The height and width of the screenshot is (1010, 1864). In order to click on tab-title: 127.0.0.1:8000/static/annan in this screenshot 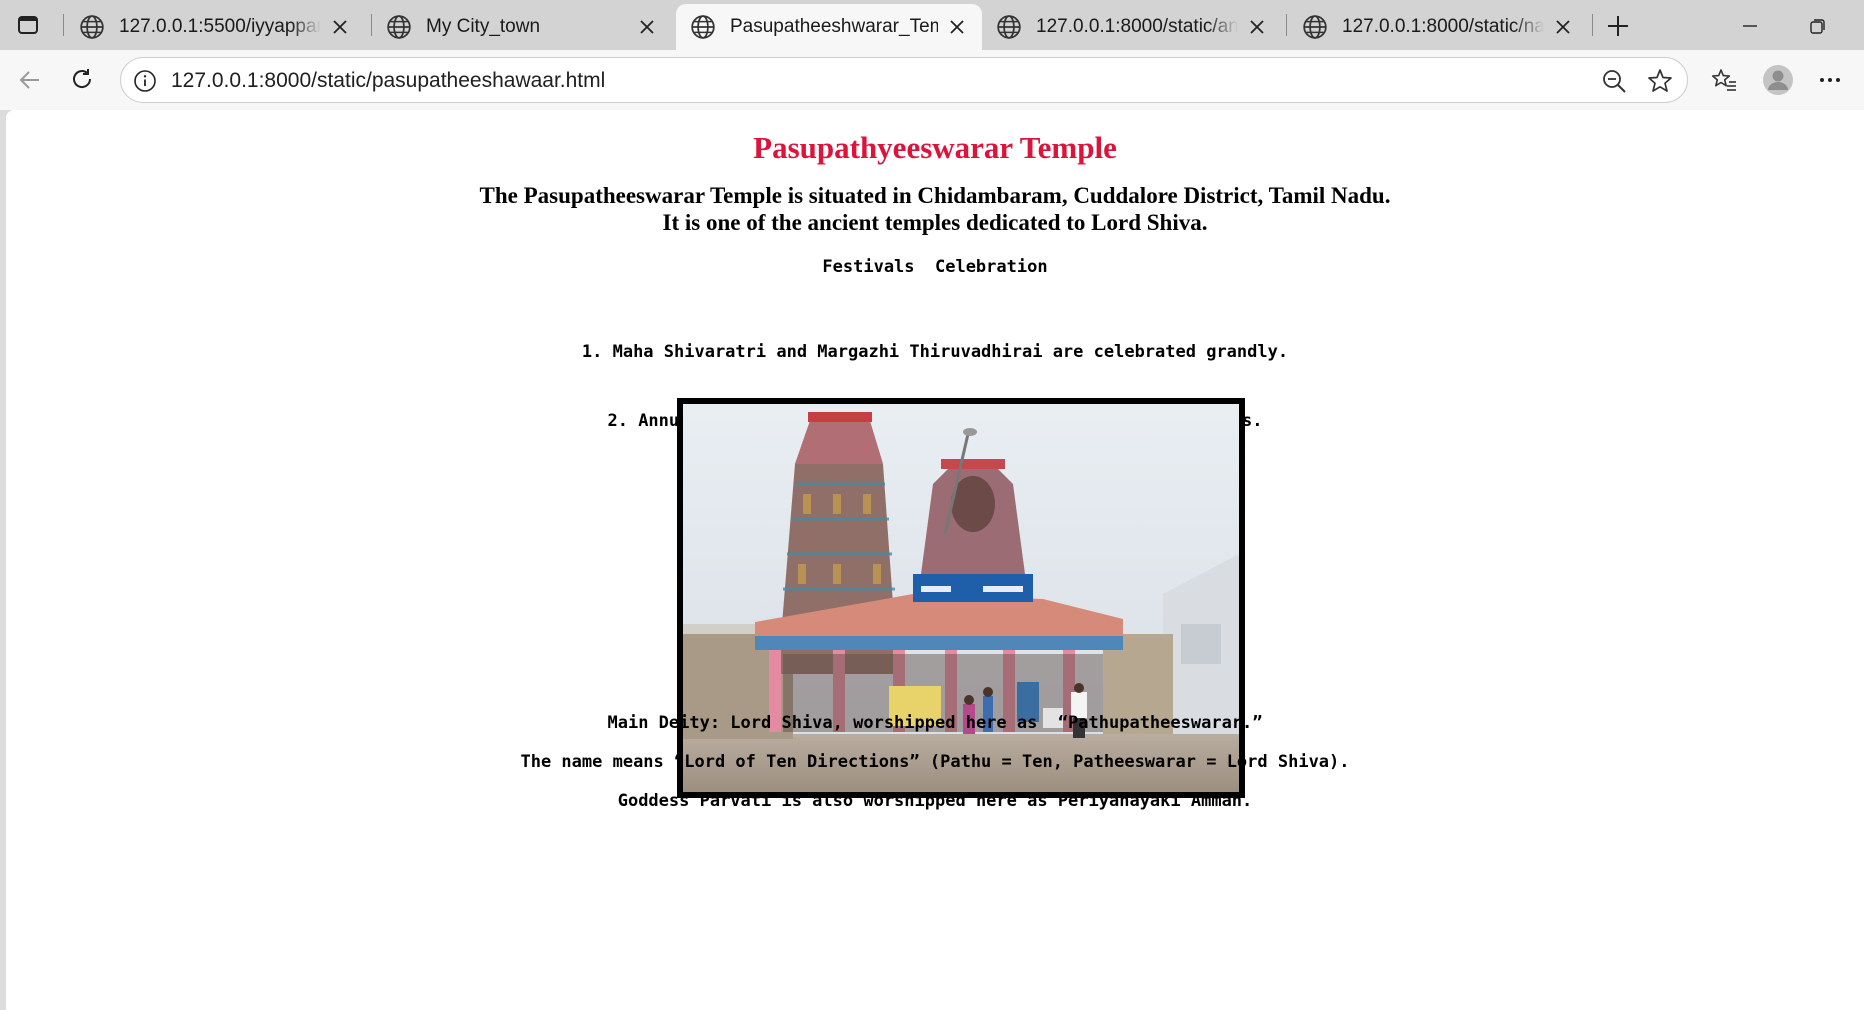, I will do `click(1137, 26)`.